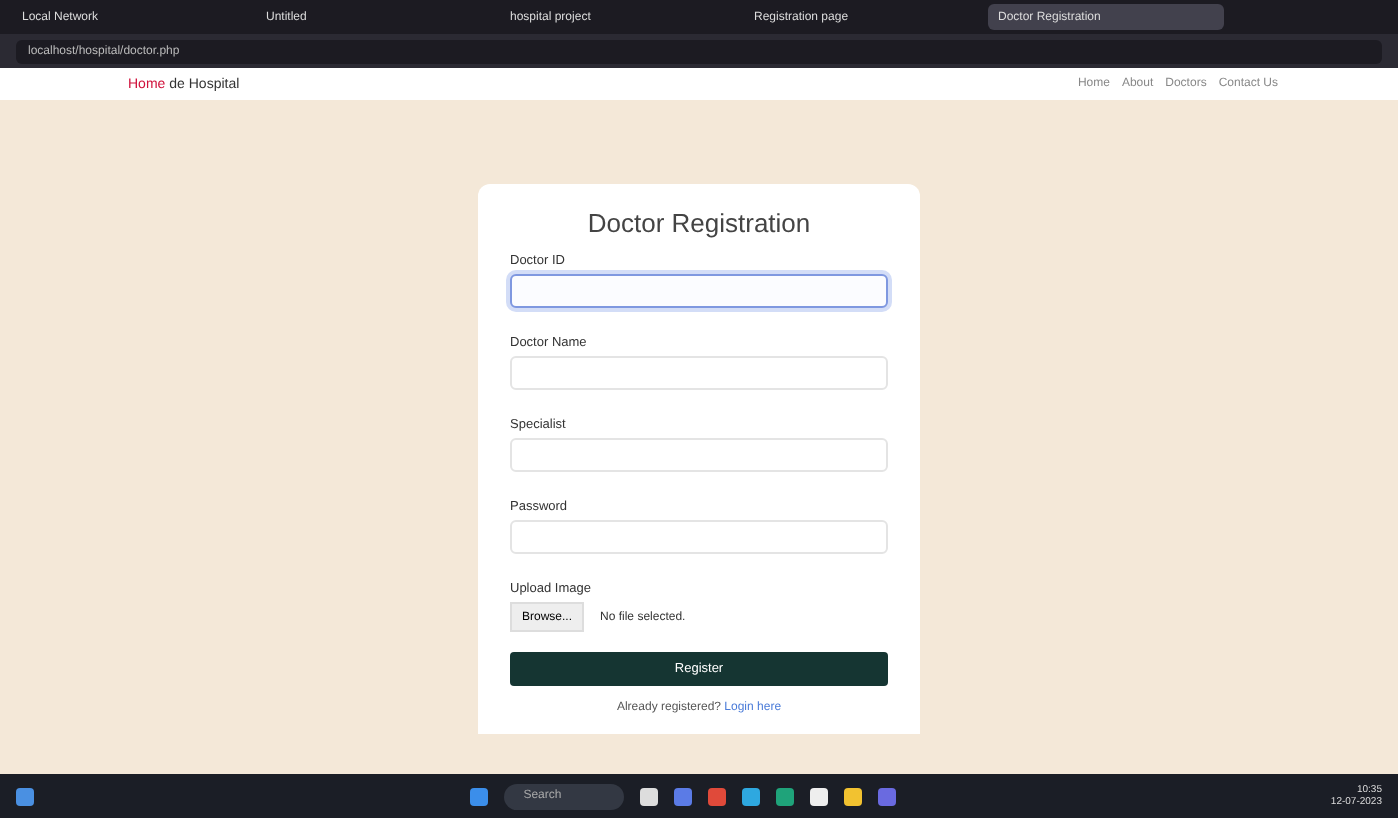  What do you see at coordinates (699, 223) in the screenshot?
I see `form-title: Doctor Registration` at bounding box center [699, 223].